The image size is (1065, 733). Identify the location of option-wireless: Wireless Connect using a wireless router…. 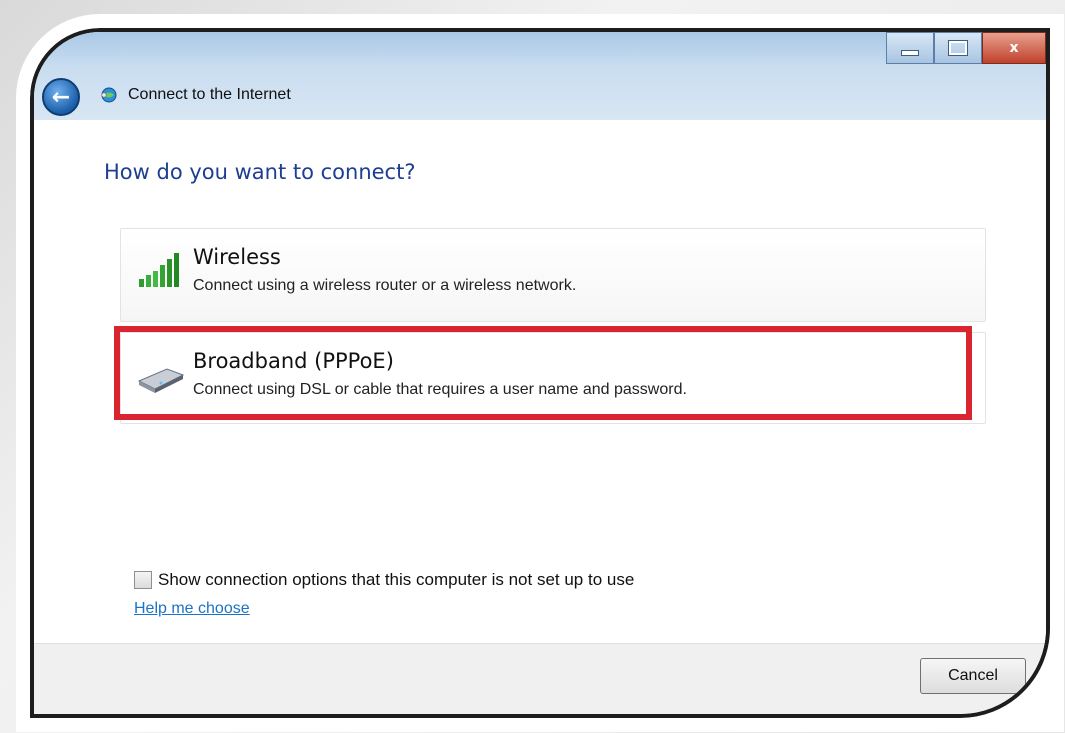
(553, 275).